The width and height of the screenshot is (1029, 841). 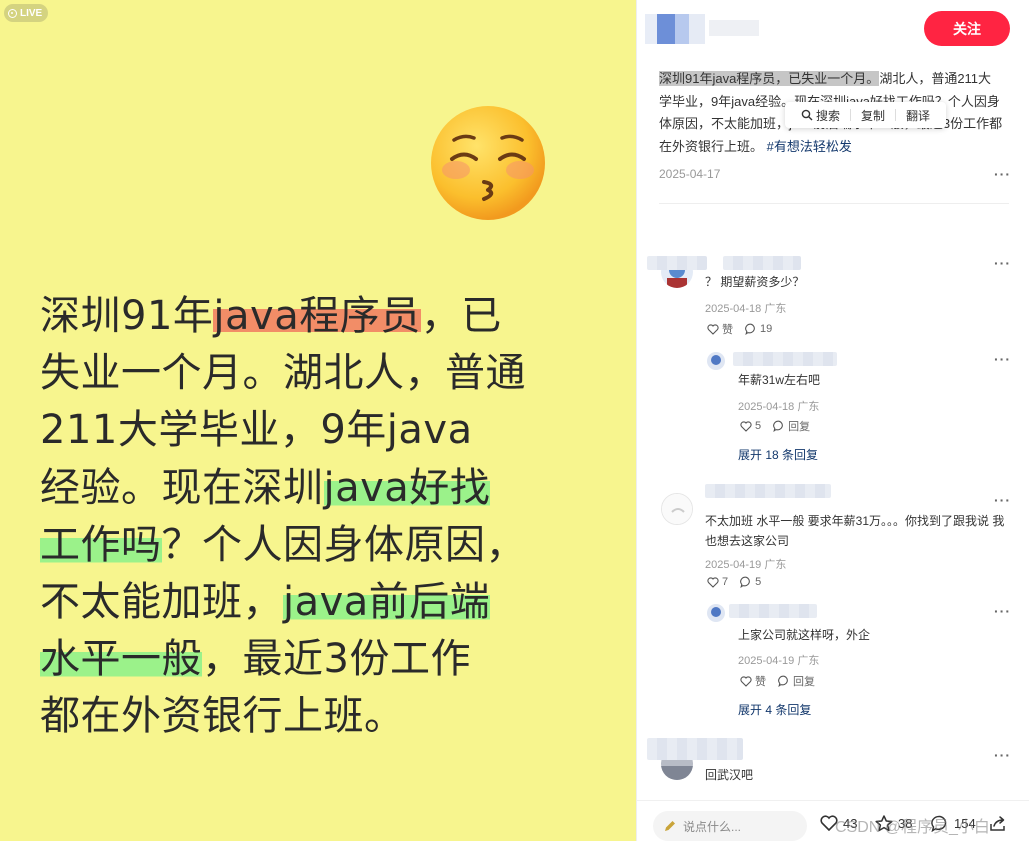 What do you see at coordinates (256, 430) in the screenshot?
I see `image-text-segment: 211大学毕业，9年java` at bounding box center [256, 430].